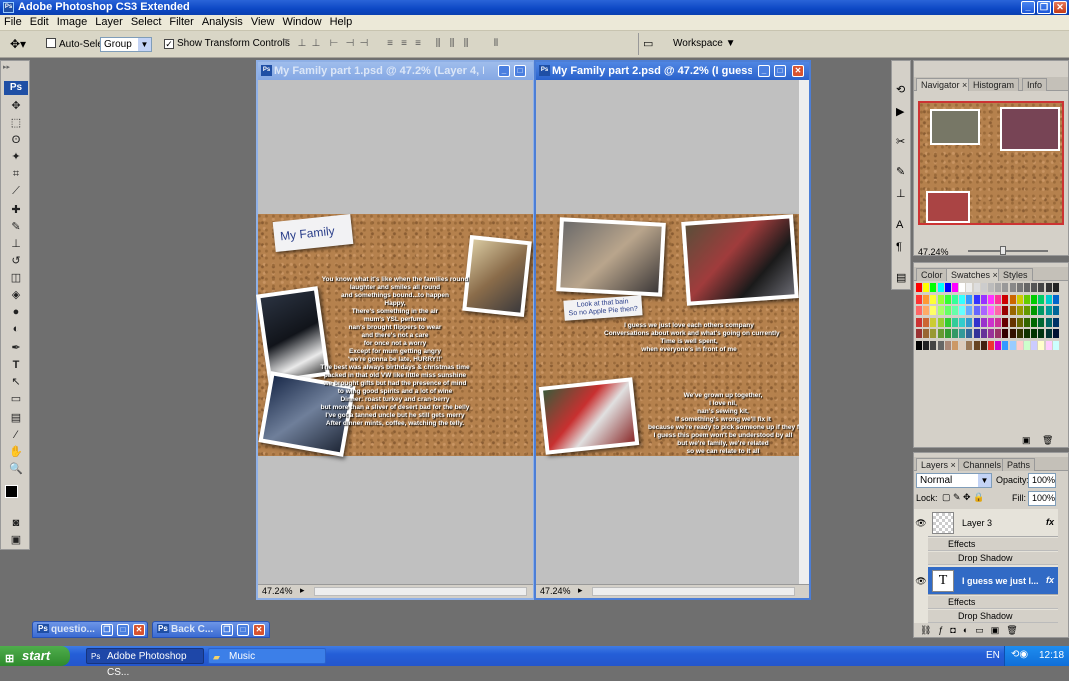 The width and height of the screenshot is (1069, 681). Describe the element at coordinates (72, 22) in the screenshot. I see `menu-image: Image` at that location.